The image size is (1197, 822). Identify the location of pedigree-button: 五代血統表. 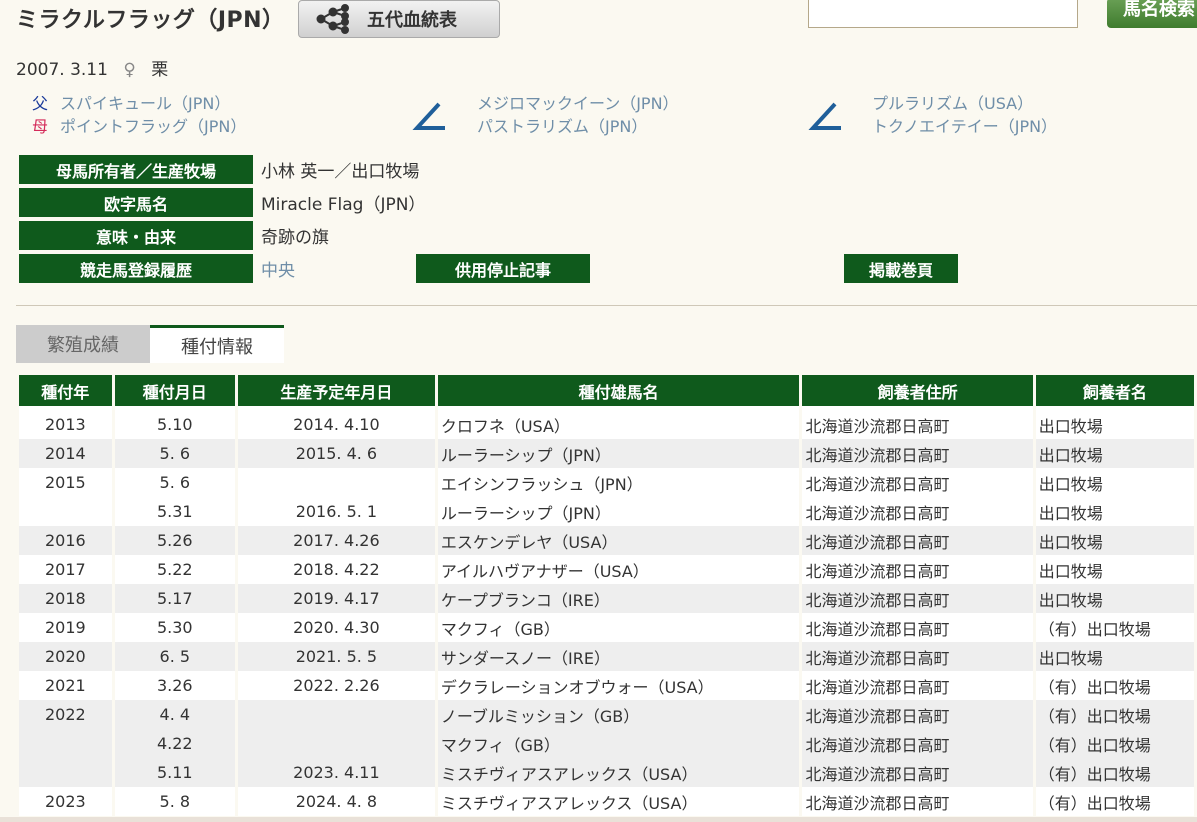
(399, 19).